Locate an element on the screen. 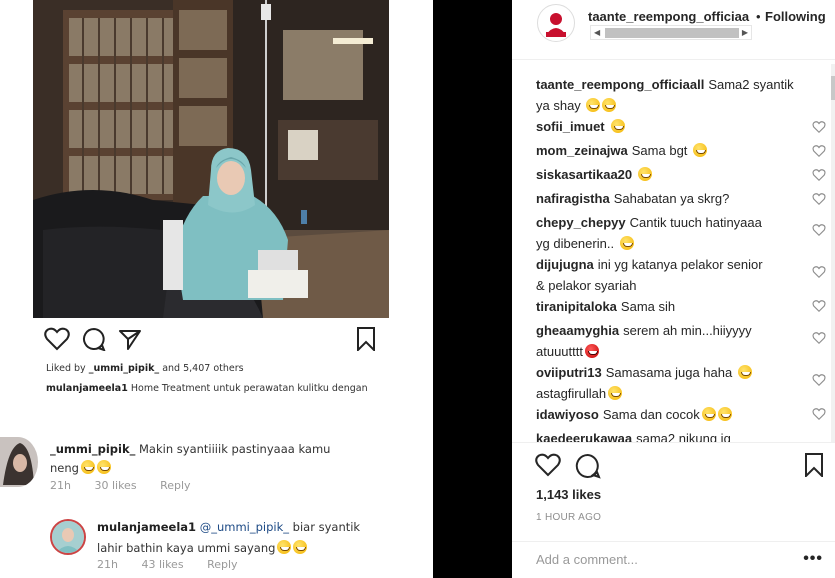 Image resolution: width=835 pixels, height=578 pixels. comment-text: yg dibenerin.. is located at coordinates (575, 243).